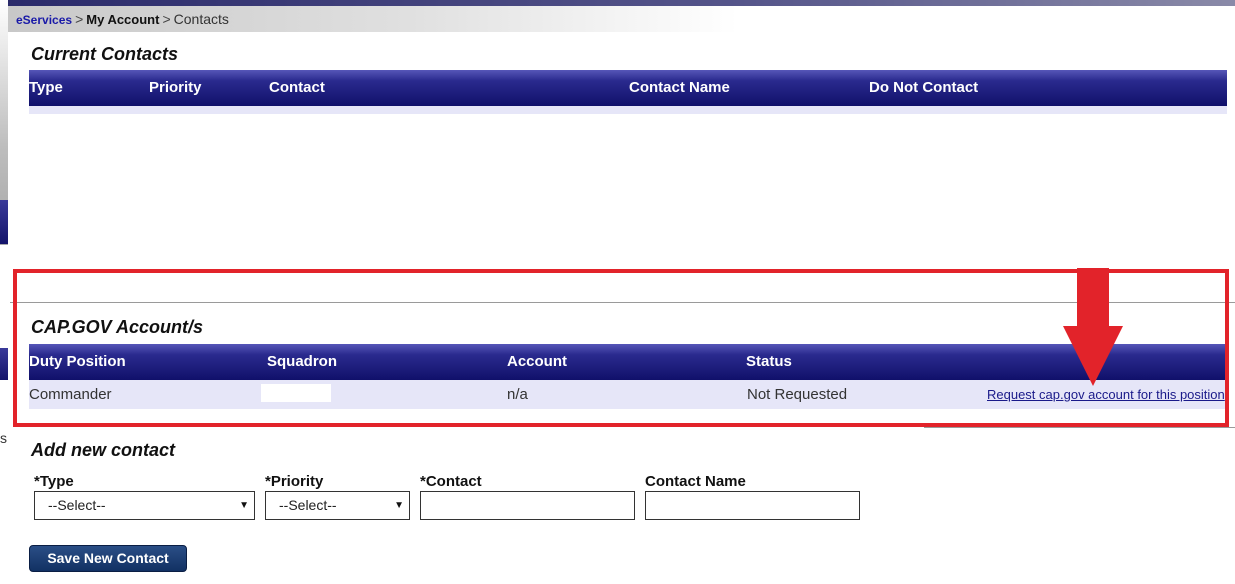  I want to click on contact-label: *Contact, so click(451, 481).